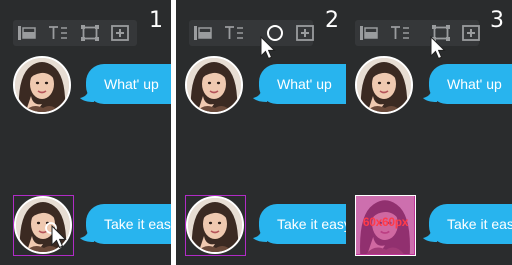  I want to click on step-number: 3, so click(497, 20).